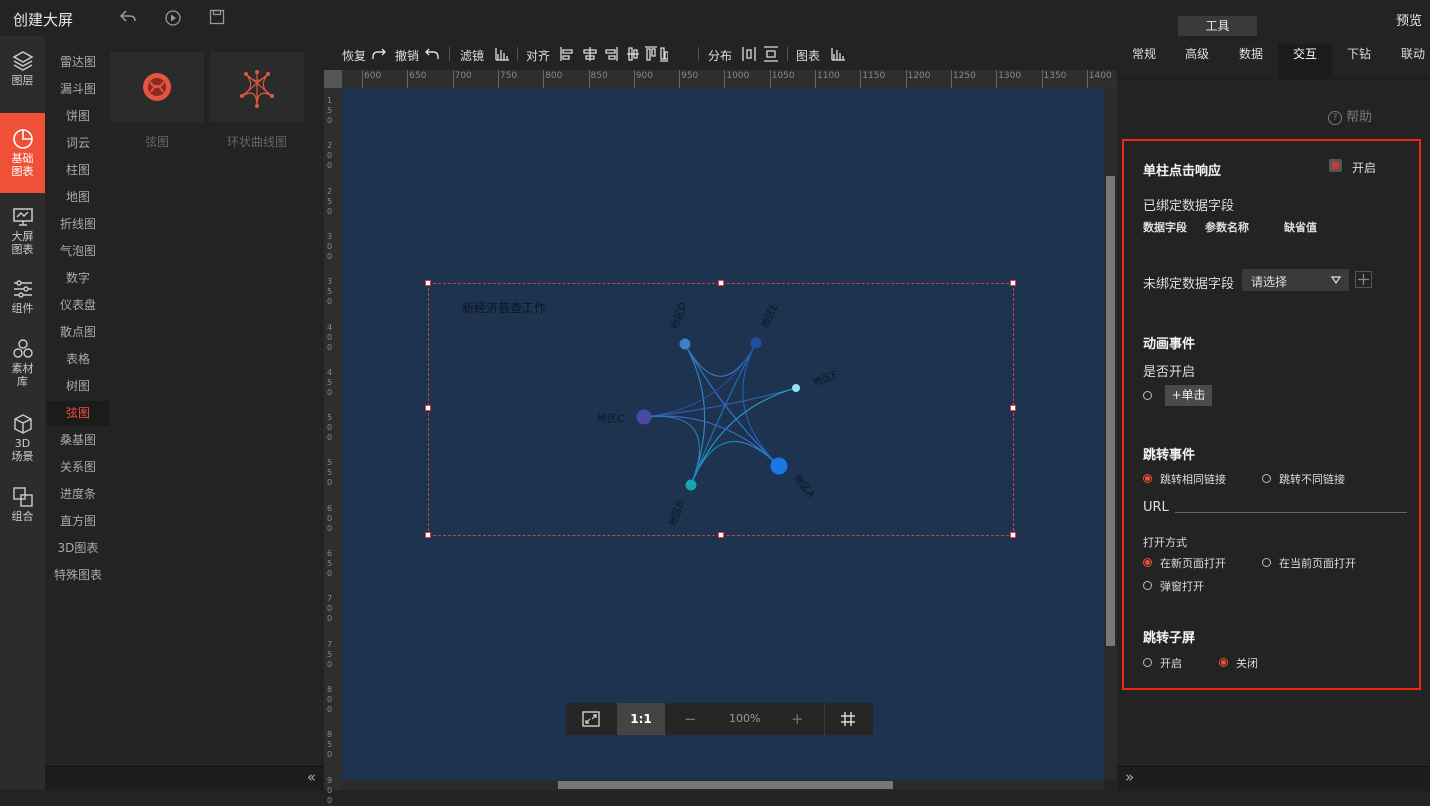 The width and height of the screenshot is (1430, 806). I want to click on field-select: 请选择, so click(1295, 280).